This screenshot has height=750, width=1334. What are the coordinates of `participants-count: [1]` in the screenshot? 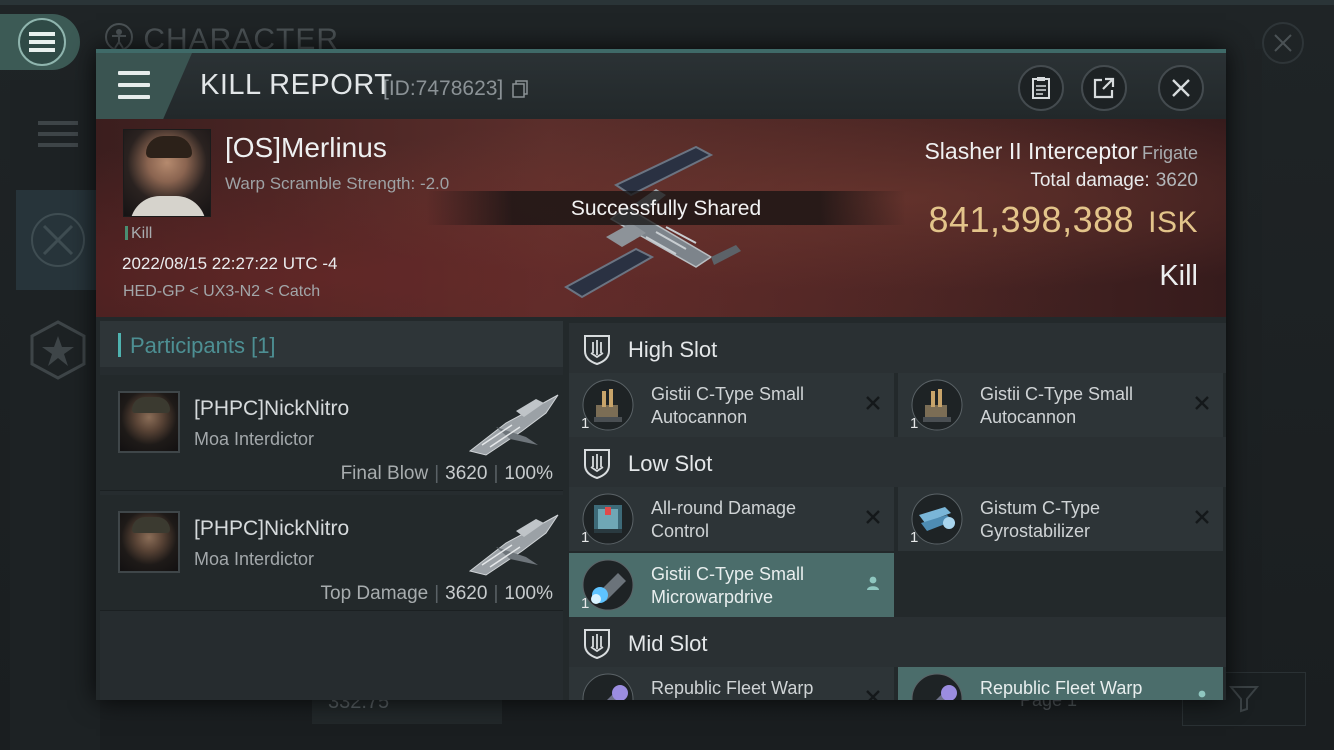 It's located at (263, 345).